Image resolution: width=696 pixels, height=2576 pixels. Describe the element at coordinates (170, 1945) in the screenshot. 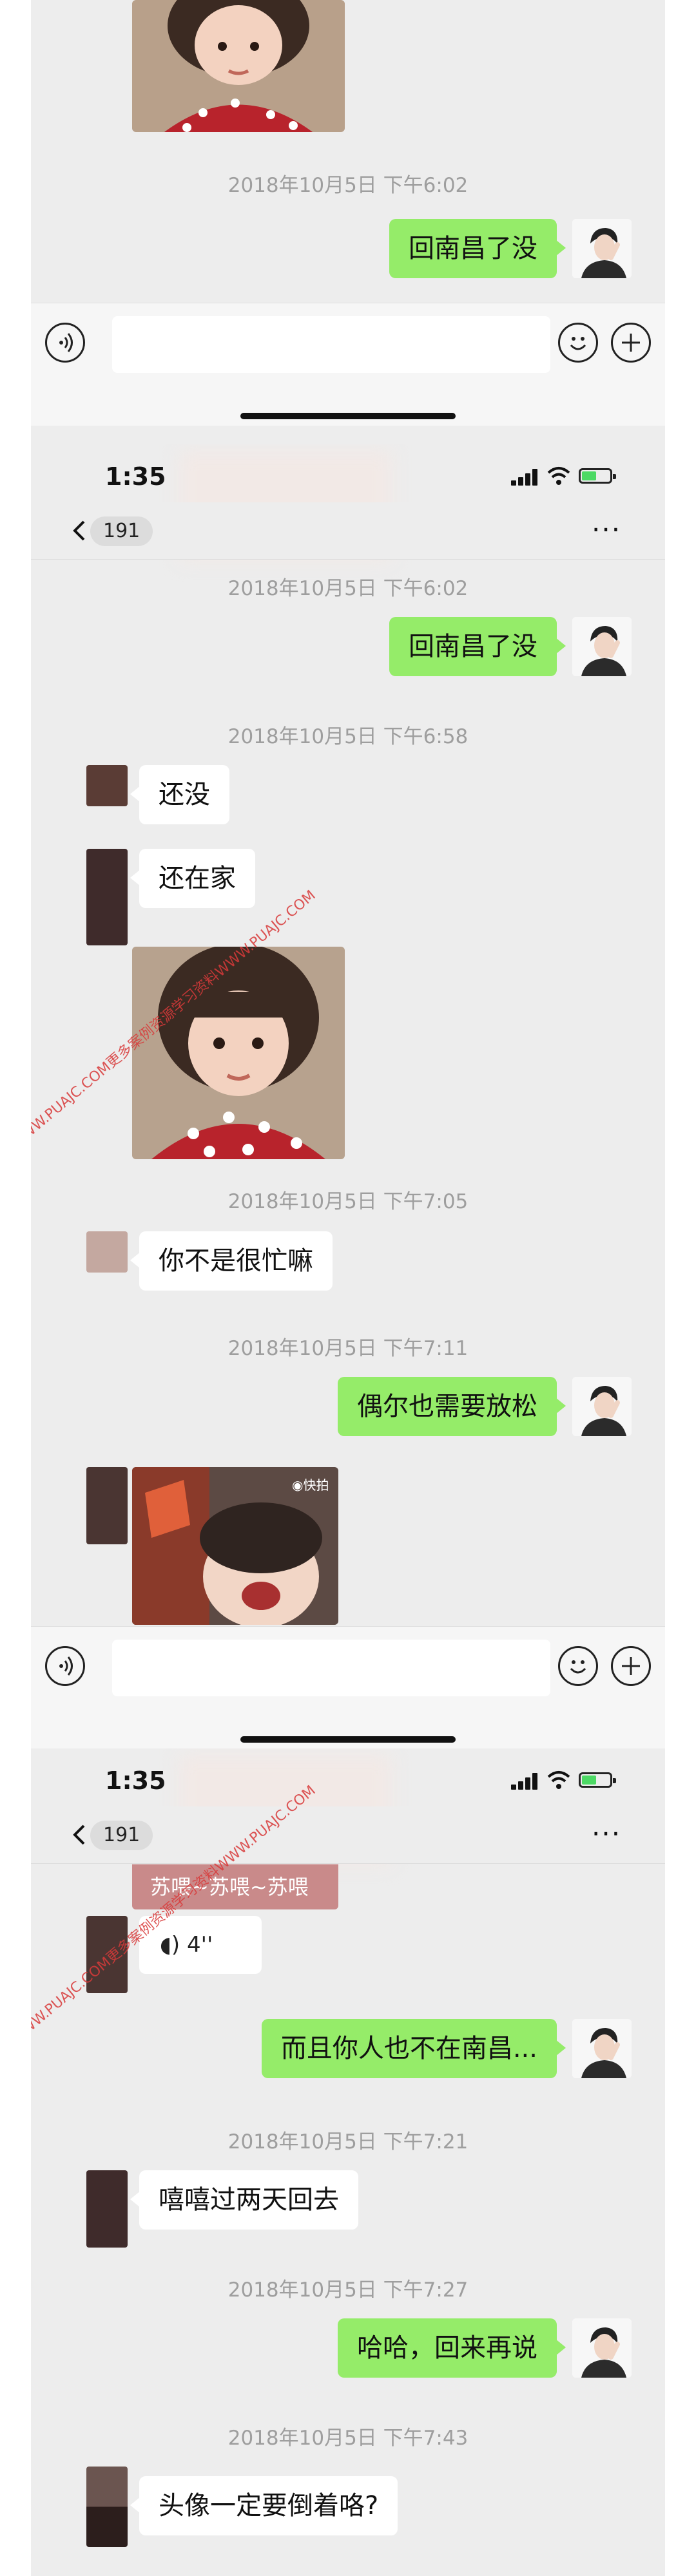

I see `voice-icon: ◖)` at that location.